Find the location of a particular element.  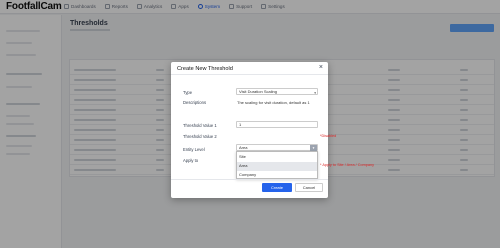

type-select-value: Visit Duration Scaling is located at coordinates (258, 91).